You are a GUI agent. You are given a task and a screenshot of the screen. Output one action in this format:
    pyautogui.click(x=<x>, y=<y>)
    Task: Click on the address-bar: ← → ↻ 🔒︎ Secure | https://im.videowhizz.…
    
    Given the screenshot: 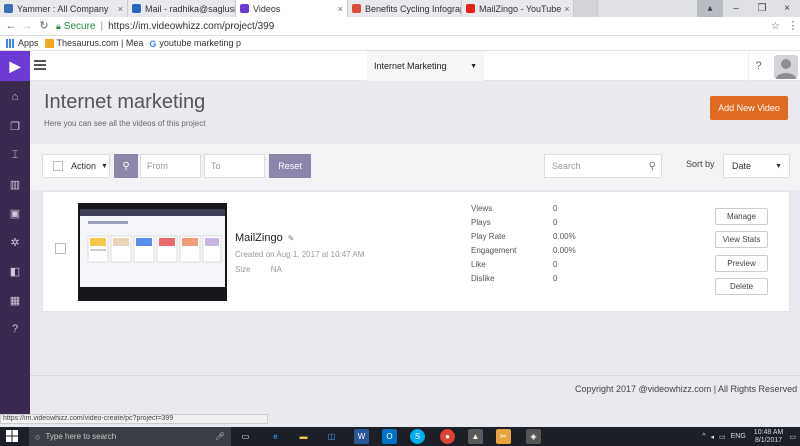 What is the action you would take?
    pyautogui.click(x=400, y=26)
    